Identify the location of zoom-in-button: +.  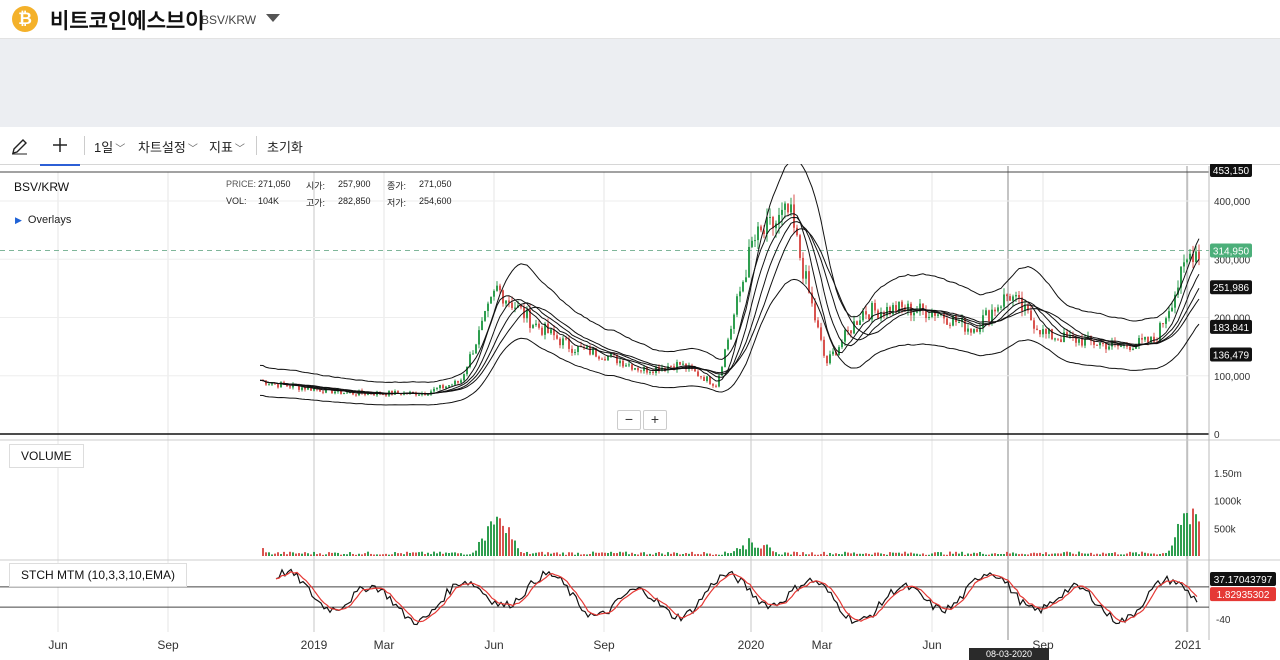
(655, 420).